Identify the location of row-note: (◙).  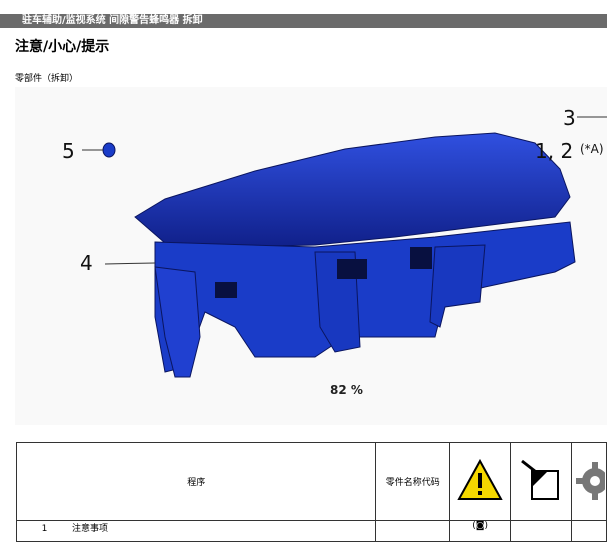
(480, 531).